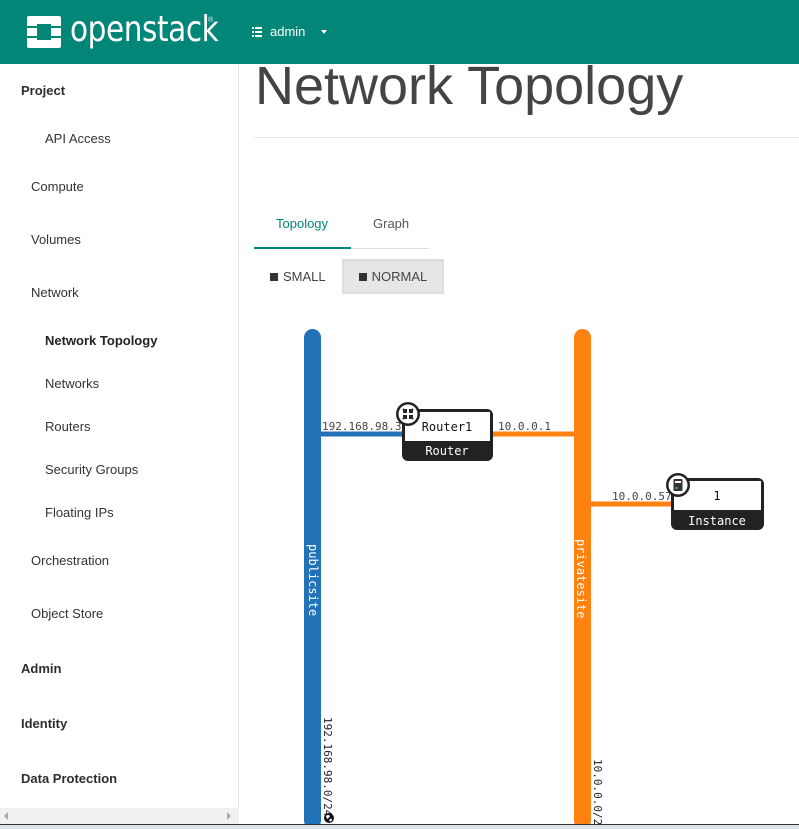  I want to click on size-toggle-group: SMALL NORMAL, so click(349, 276).